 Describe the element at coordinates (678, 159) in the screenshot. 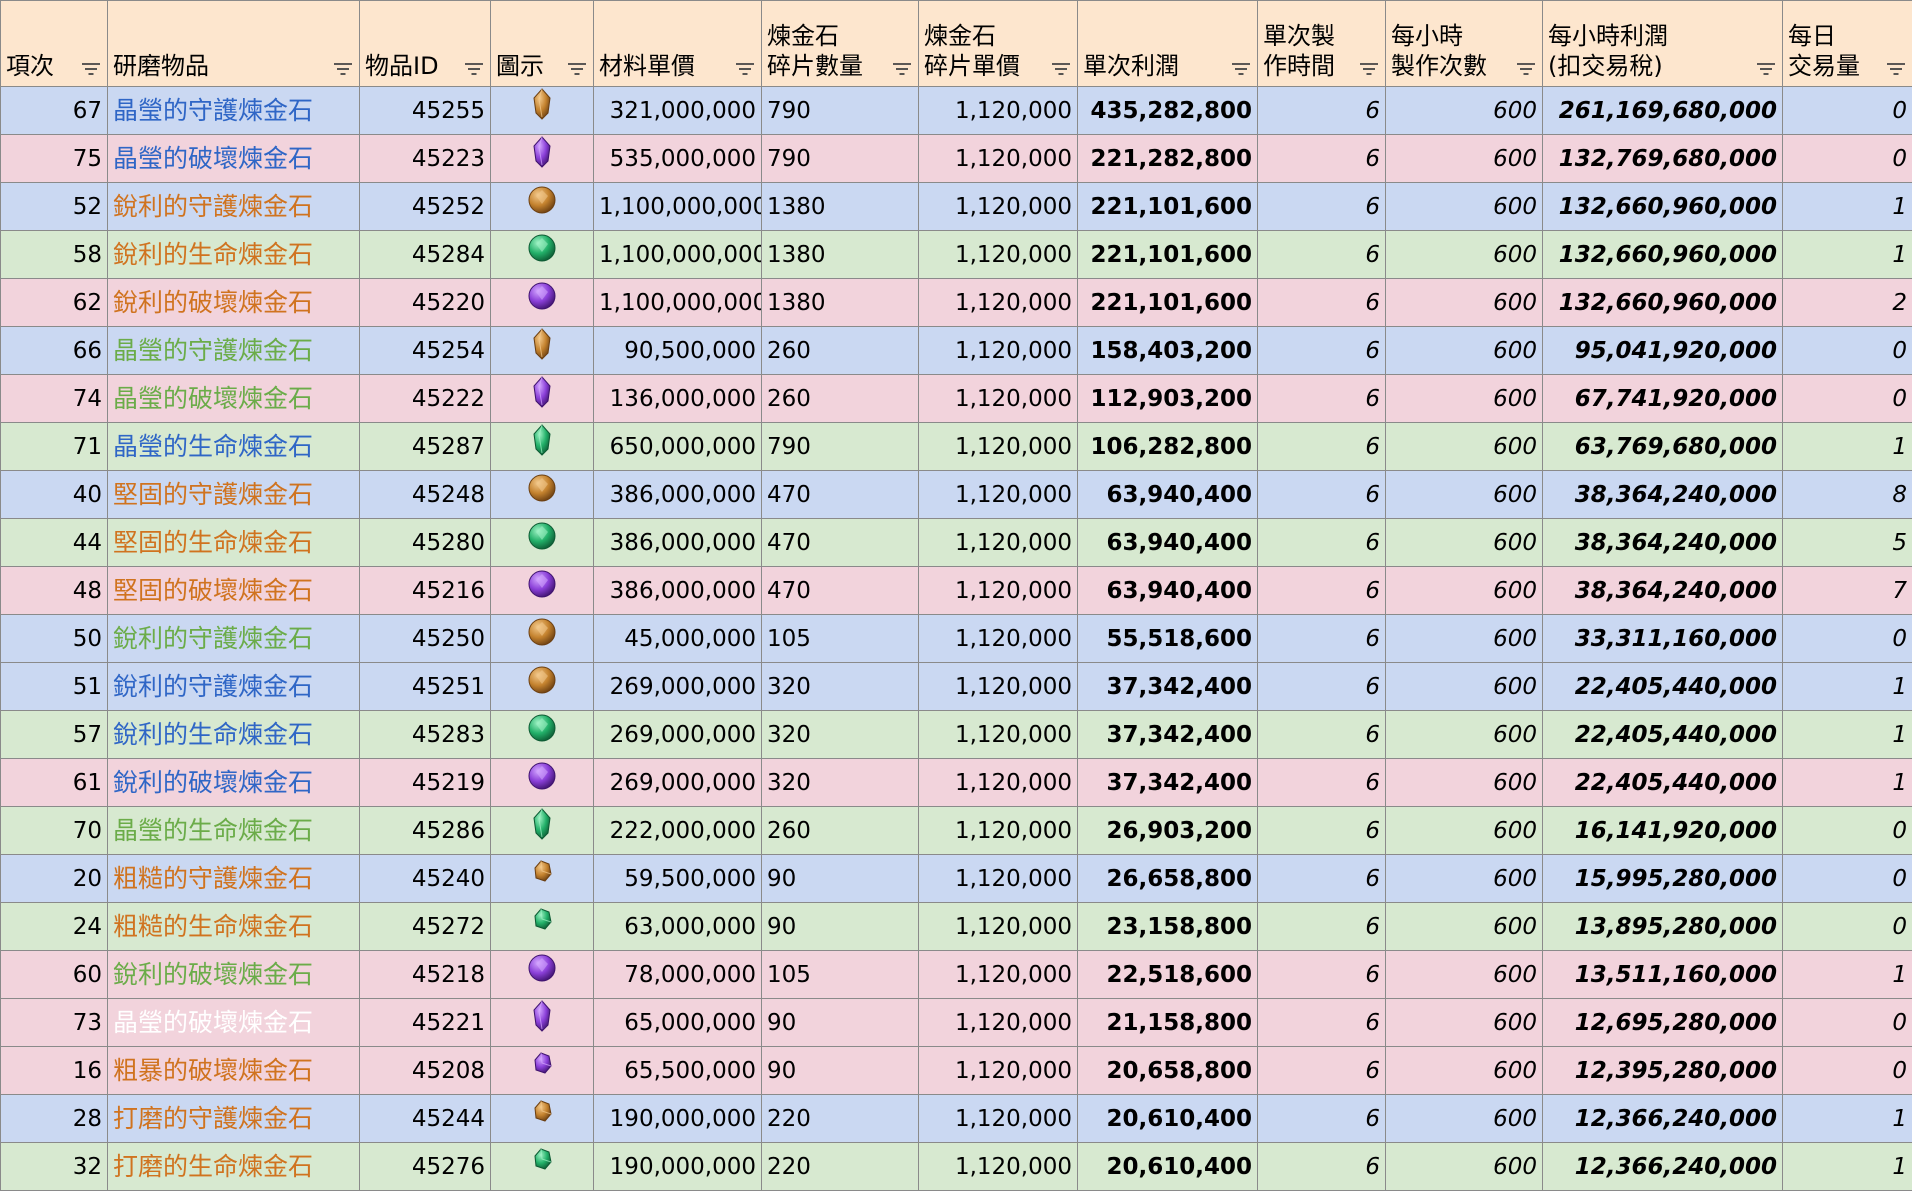

I see `cell-material-price: 535,000,000` at that location.